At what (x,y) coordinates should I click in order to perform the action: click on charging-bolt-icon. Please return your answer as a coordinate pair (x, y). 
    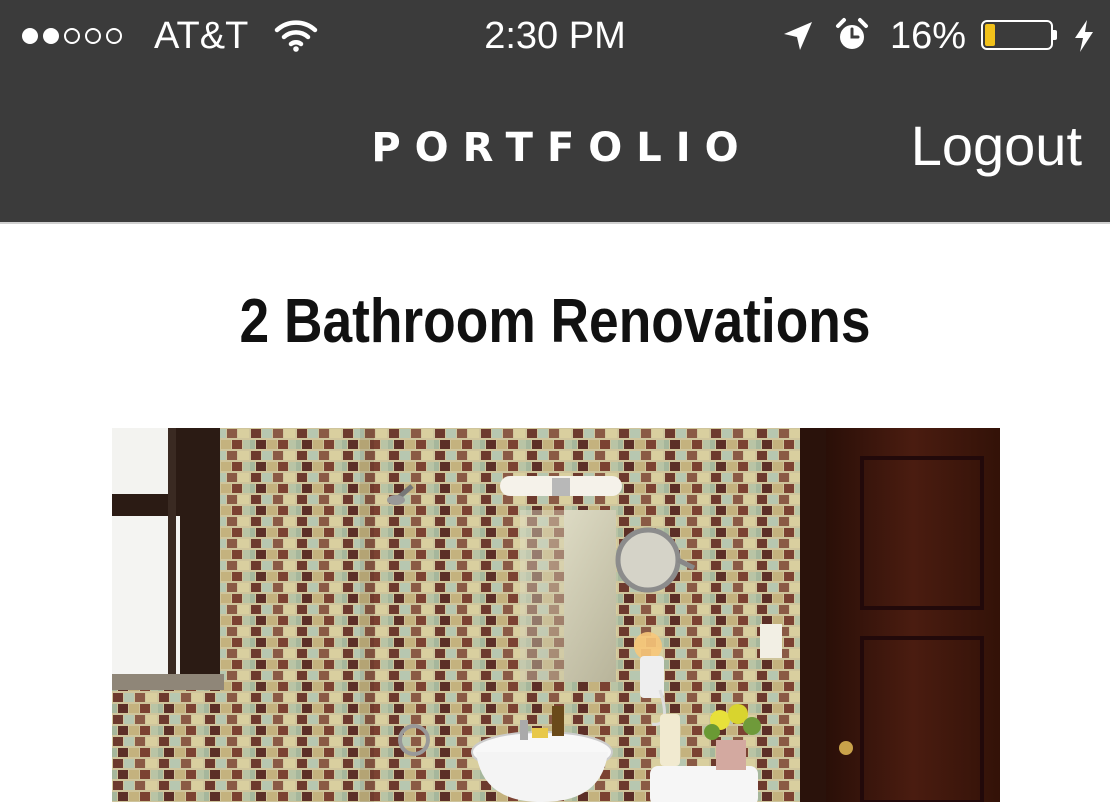
    Looking at the image, I should click on (1084, 38).